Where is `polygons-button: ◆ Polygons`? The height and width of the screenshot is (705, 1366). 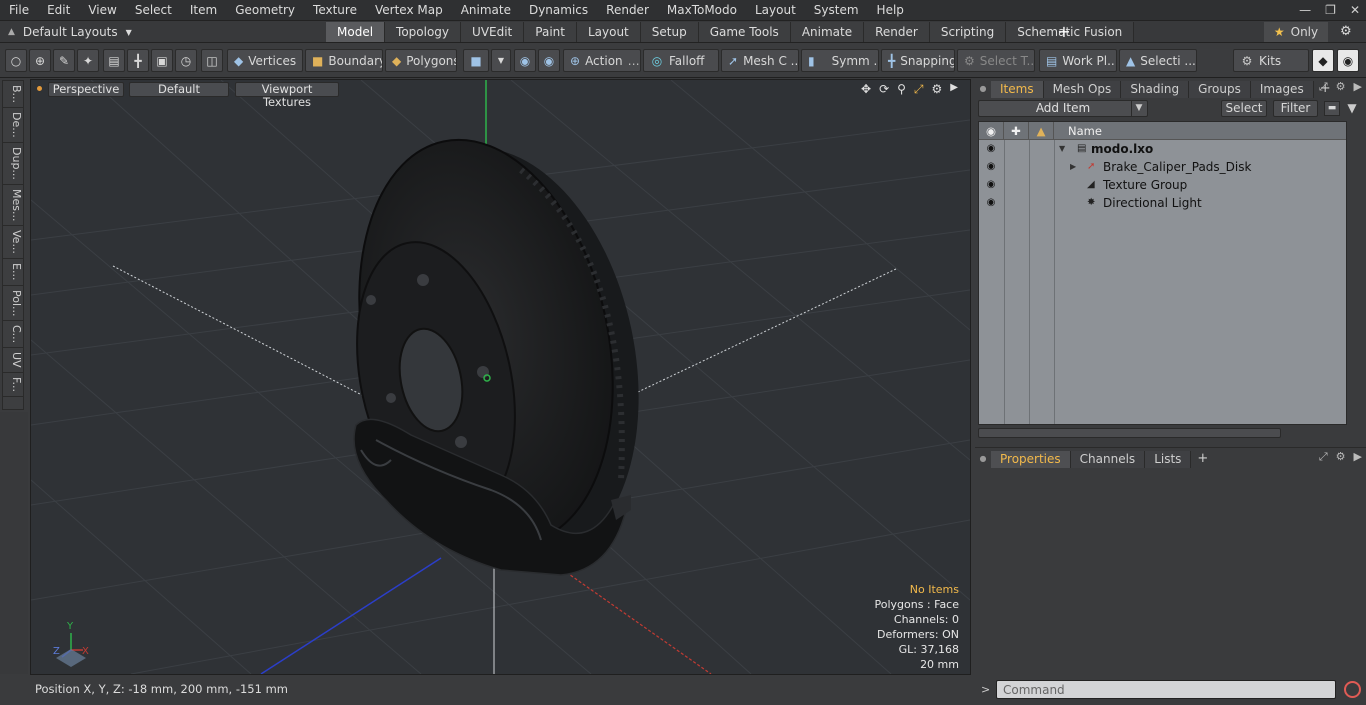
polygons-button: ◆ Polygons is located at coordinates (421, 60).